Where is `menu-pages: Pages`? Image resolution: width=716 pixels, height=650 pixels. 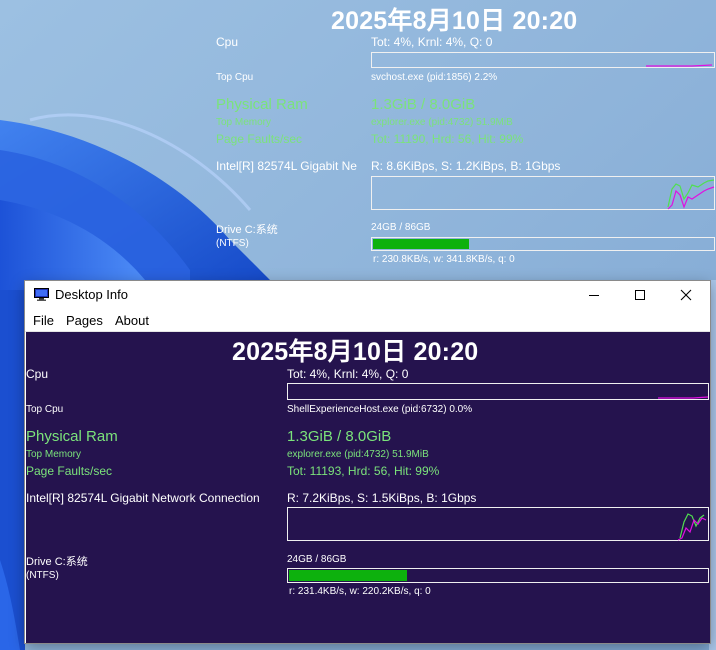 menu-pages: Pages is located at coordinates (84, 320).